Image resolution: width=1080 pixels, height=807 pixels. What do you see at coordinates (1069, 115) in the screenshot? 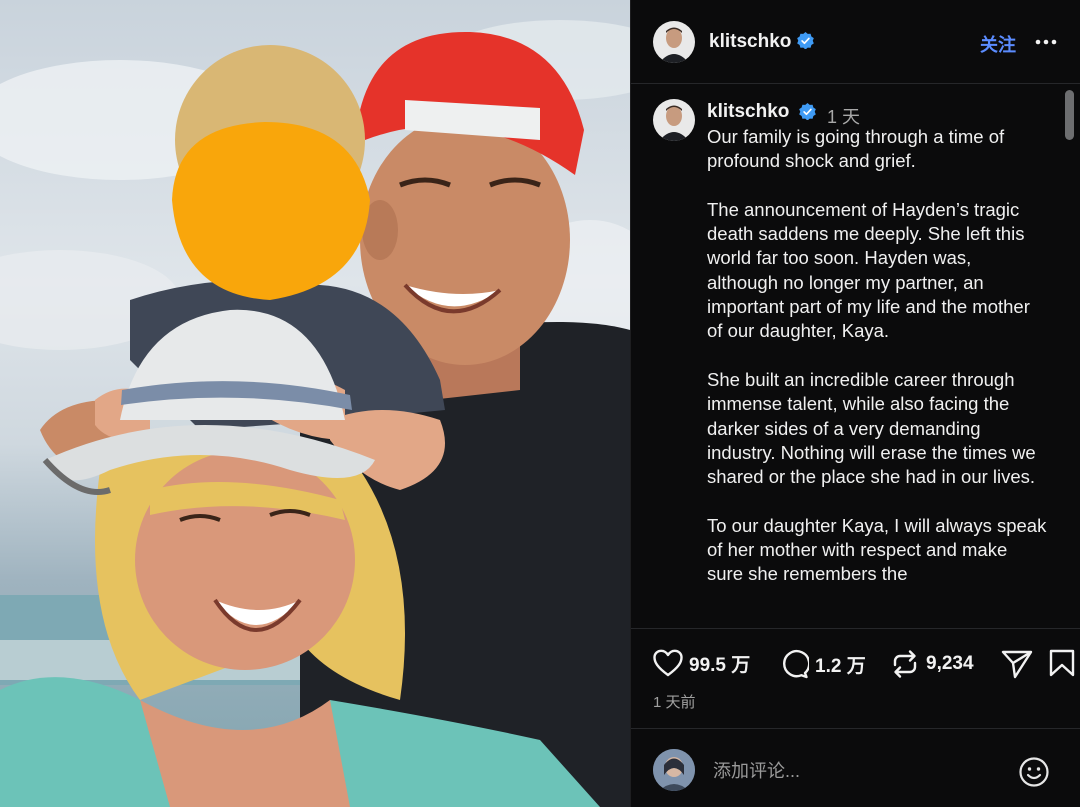
I see `caption-scrollbar-thumb` at bounding box center [1069, 115].